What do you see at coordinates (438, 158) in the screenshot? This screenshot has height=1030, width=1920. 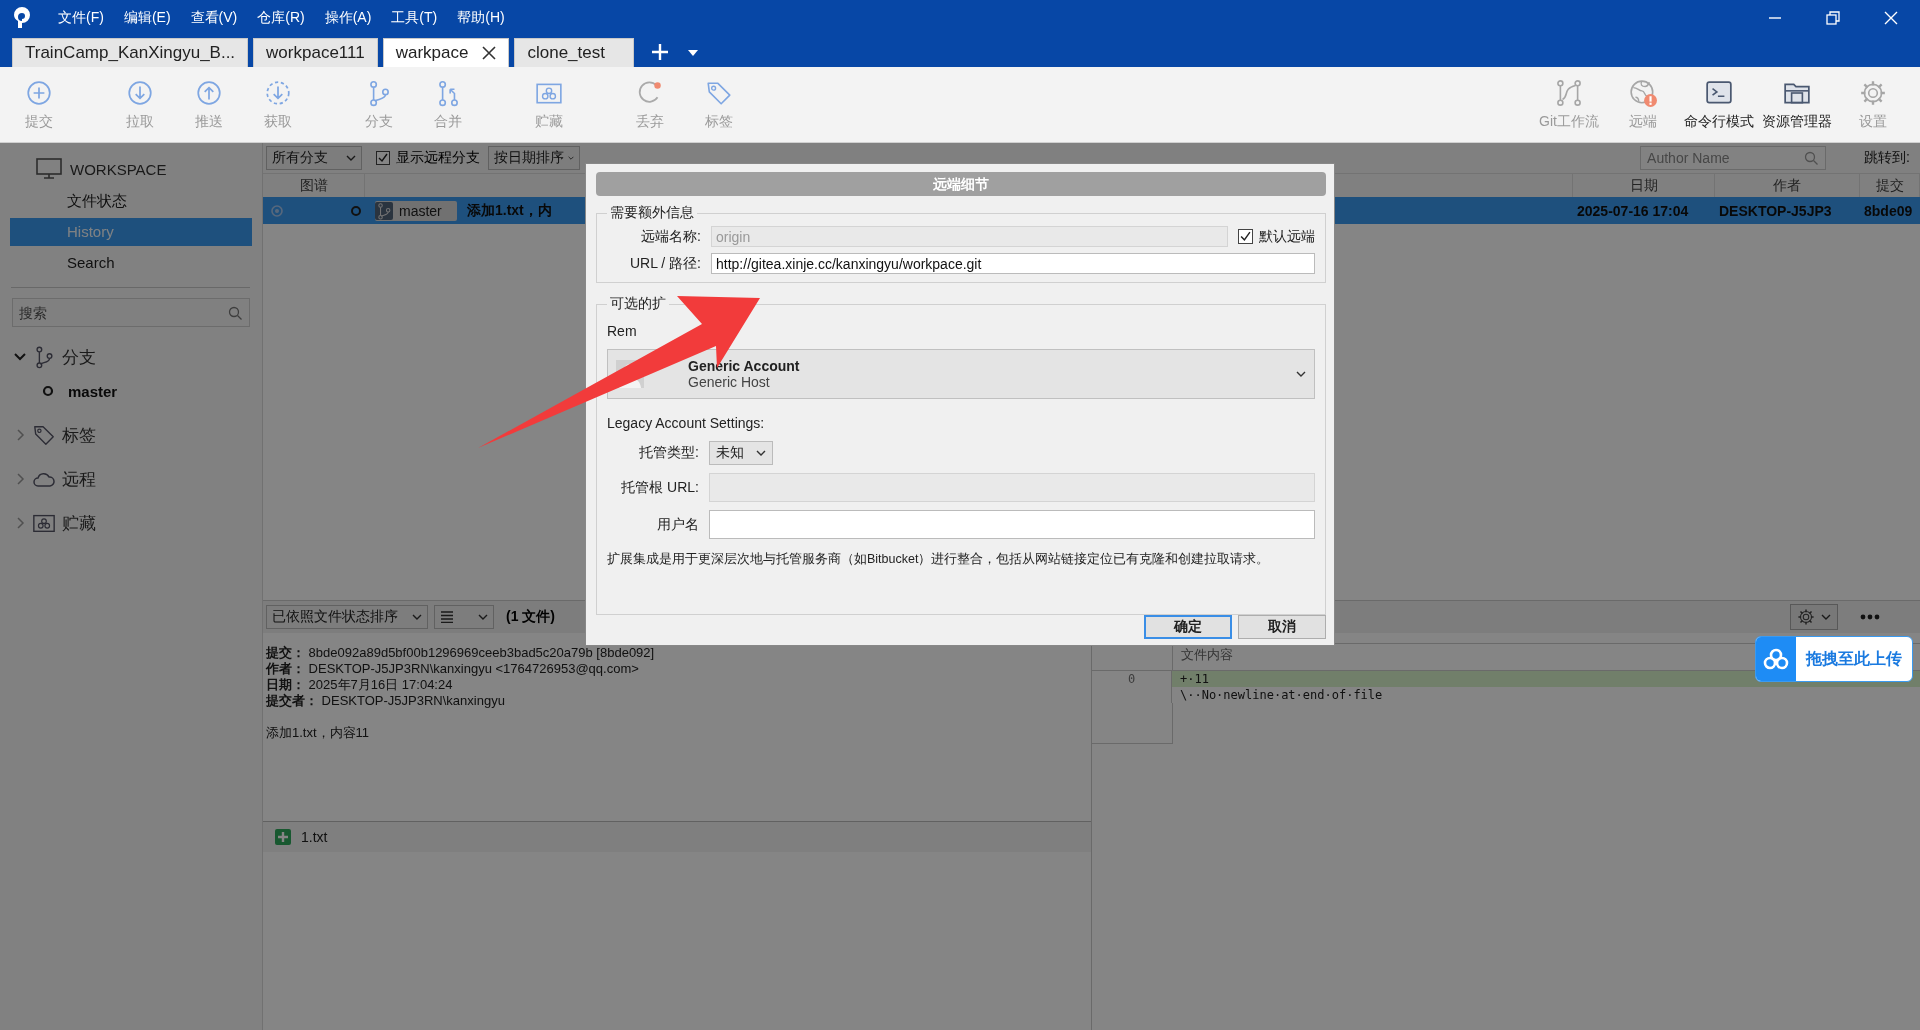 I see `checkbox-label: 显示远程分支` at bounding box center [438, 158].